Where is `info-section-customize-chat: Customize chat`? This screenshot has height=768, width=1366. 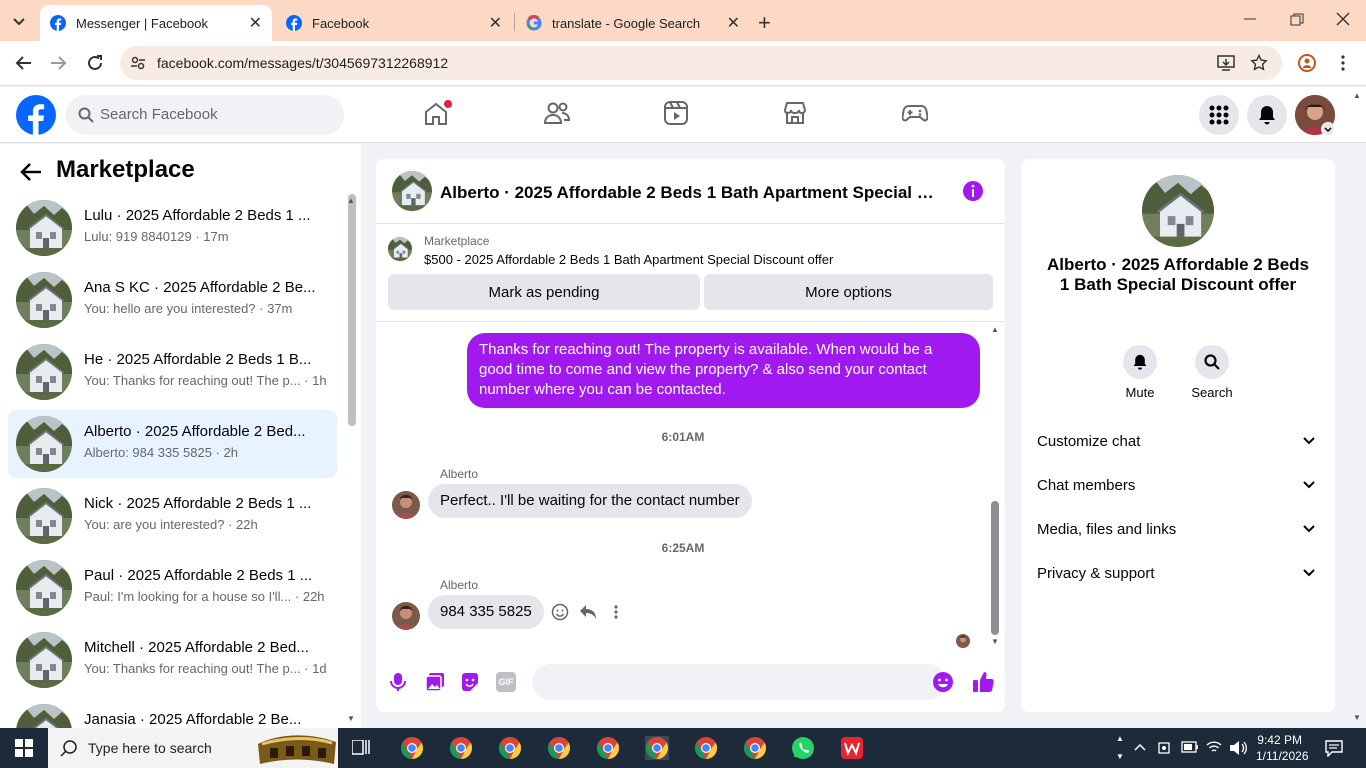 info-section-customize-chat: Customize chat is located at coordinates (1178, 441).